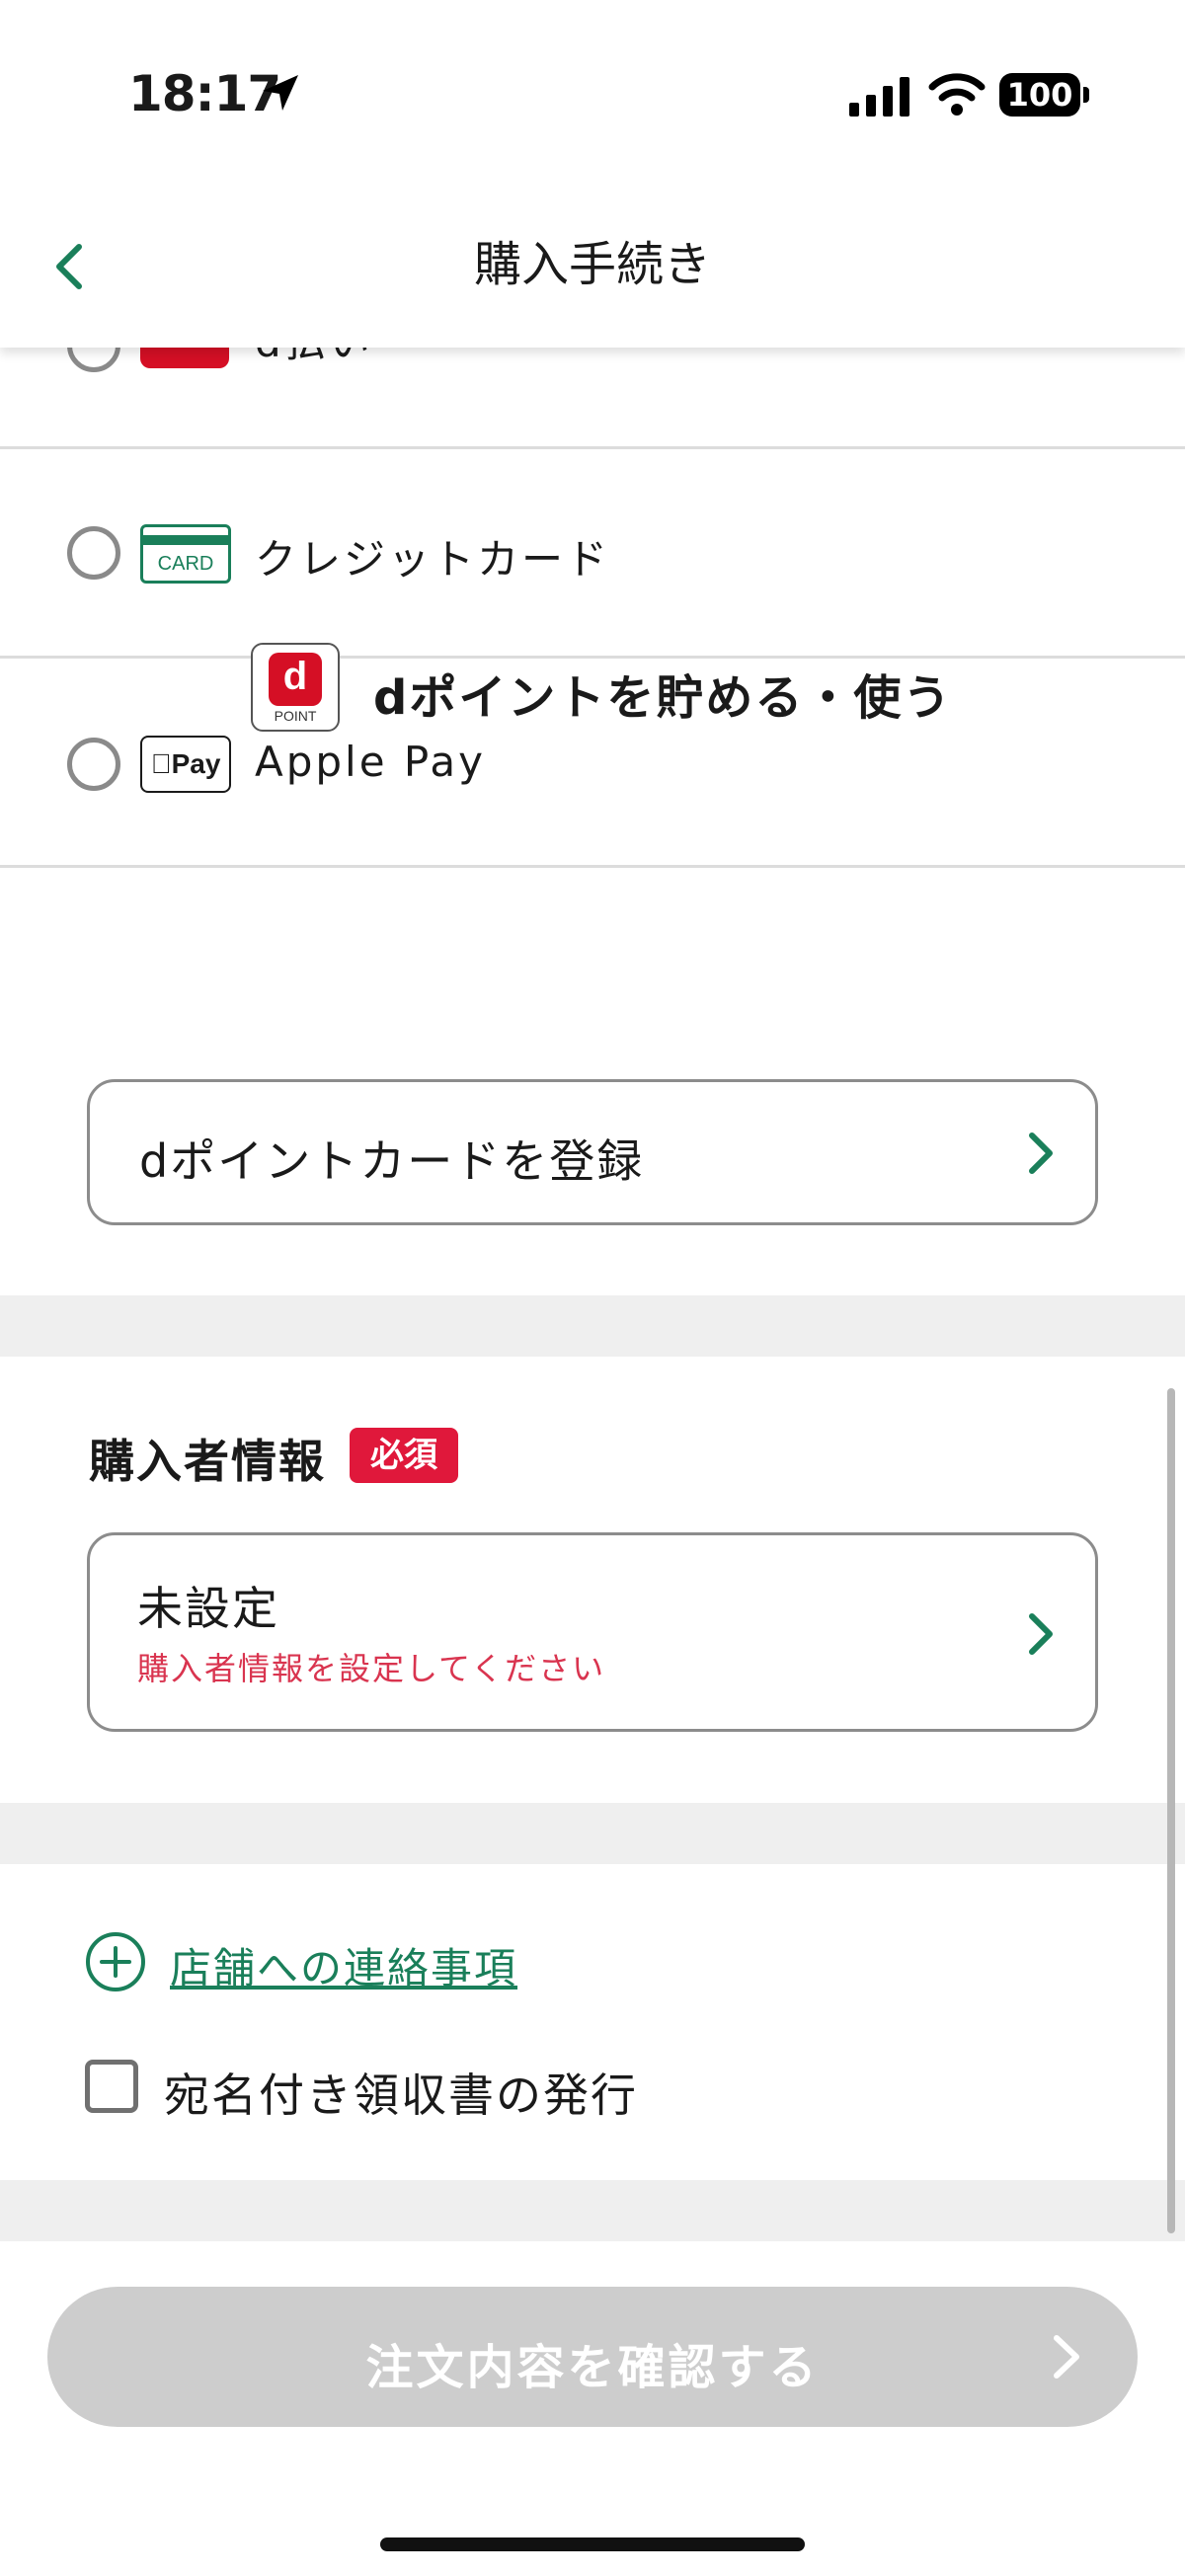  What do you see at coordinates (208, 1608) in the screenshot?
I see `buyer-info-value: 未設定` at bounding box center [208, 1608].